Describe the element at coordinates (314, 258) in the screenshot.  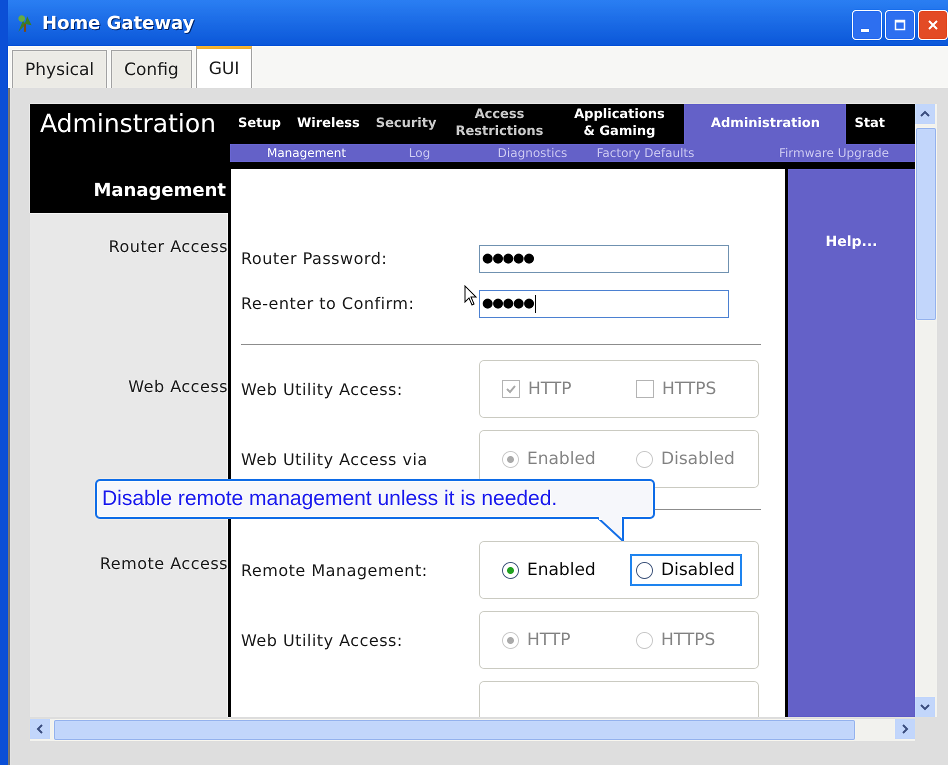
I see `field-label: Router Password:` at that location.